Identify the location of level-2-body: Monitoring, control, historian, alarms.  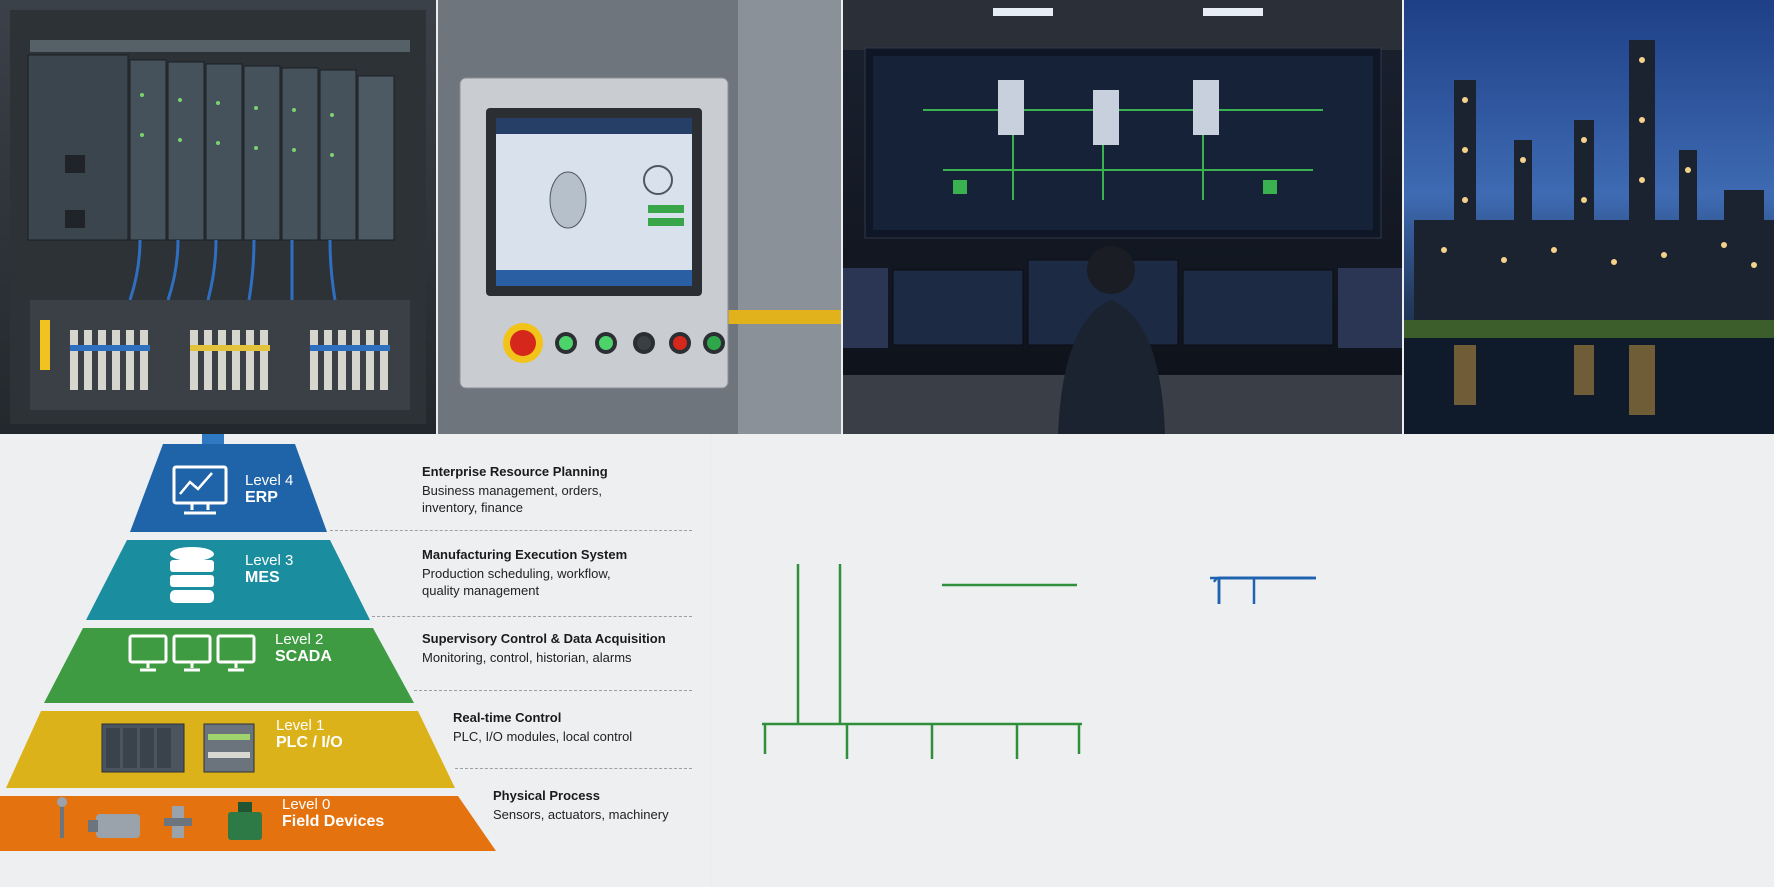
(527, 657).